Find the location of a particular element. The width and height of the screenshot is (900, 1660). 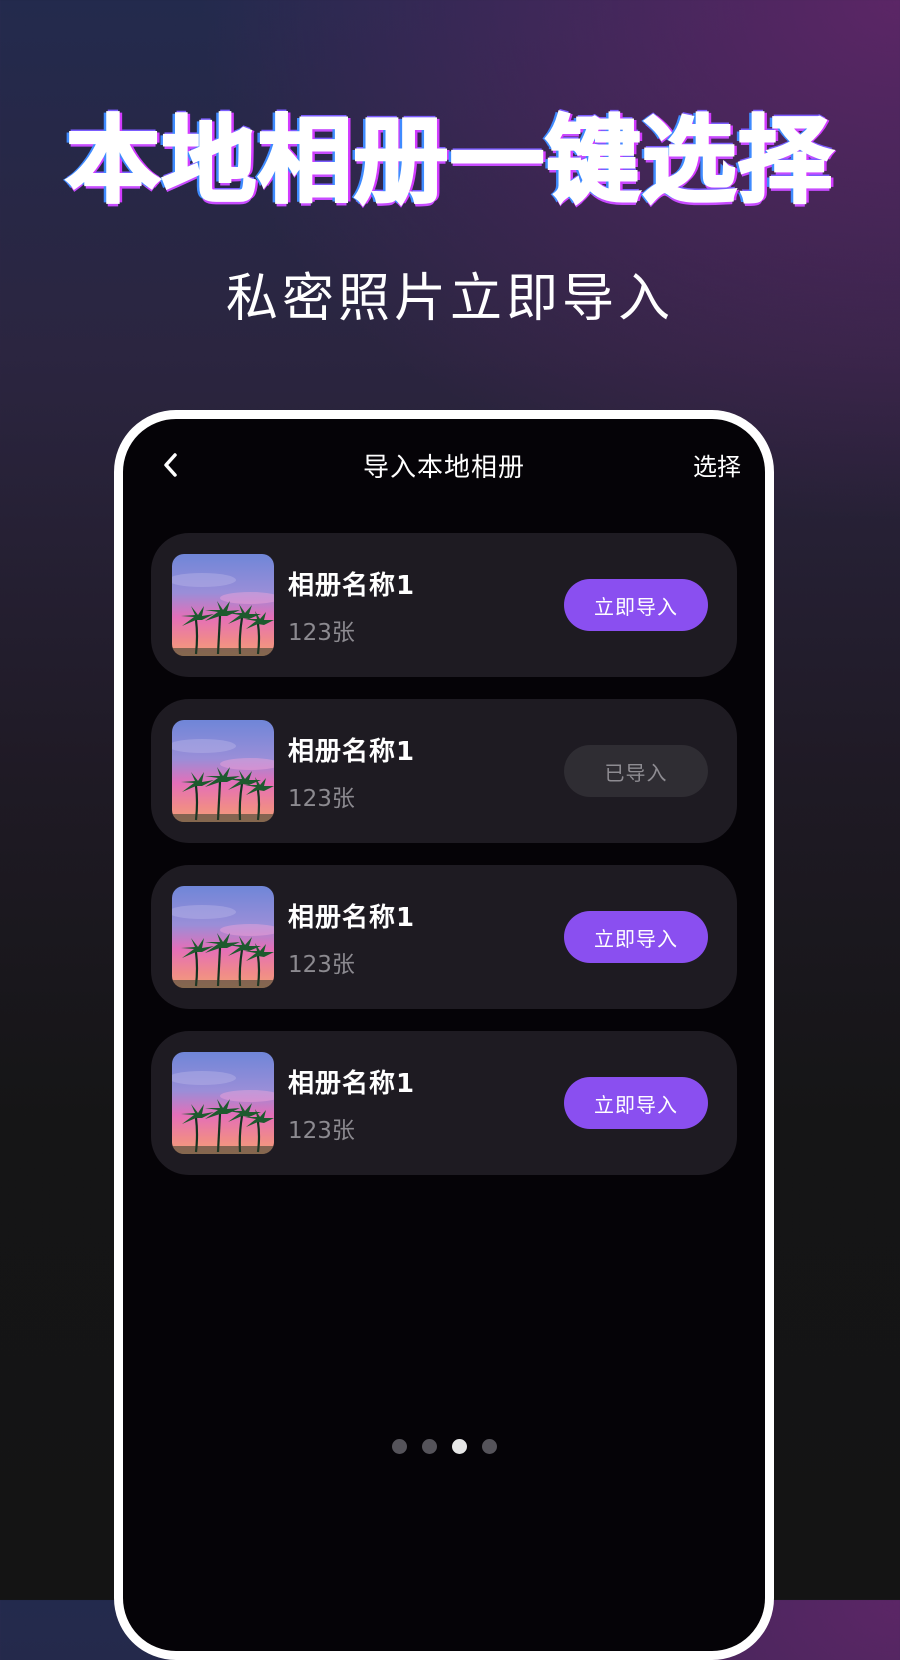

promo-subtitle: 私密照片立即导入 is located at coordinates (449, 299).